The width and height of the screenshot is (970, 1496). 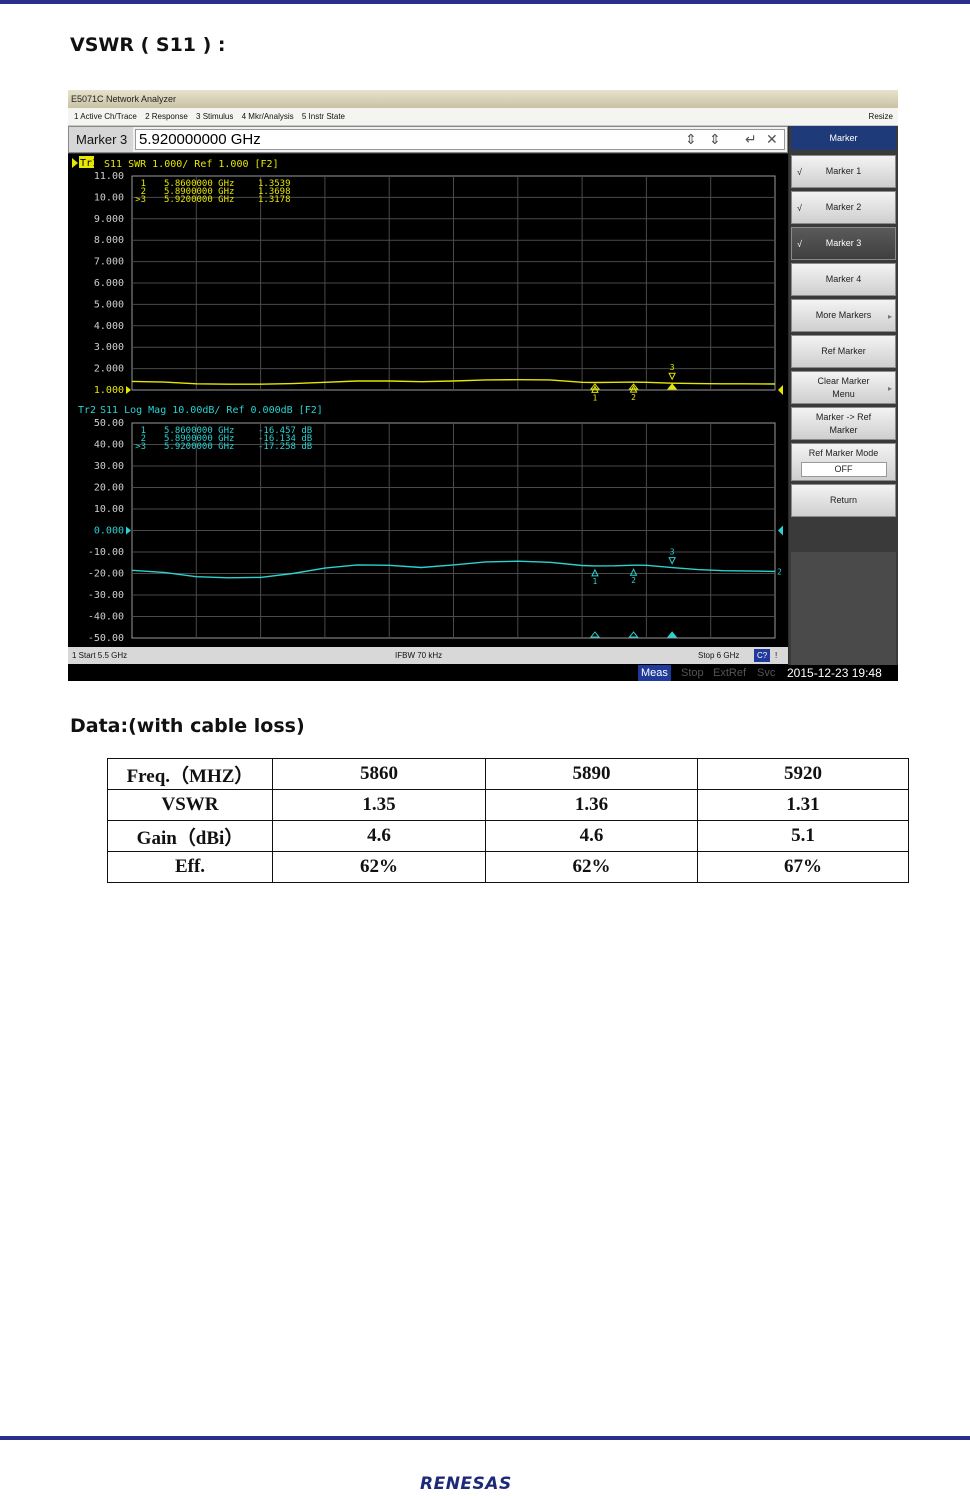 What do you see at coordinates (751, 139) in the screenshot?
I see `enter-icon: ↵` at bounding box center [751, 139].